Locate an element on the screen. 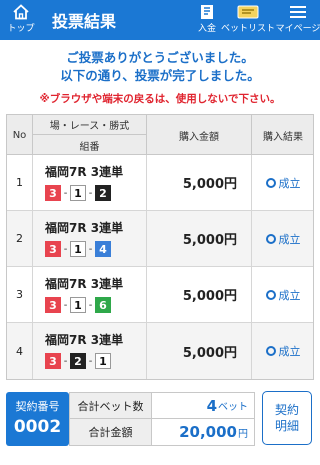 The image size is (320, 465). boat-number-3rd: 6 is located at coordinates (103, 305).